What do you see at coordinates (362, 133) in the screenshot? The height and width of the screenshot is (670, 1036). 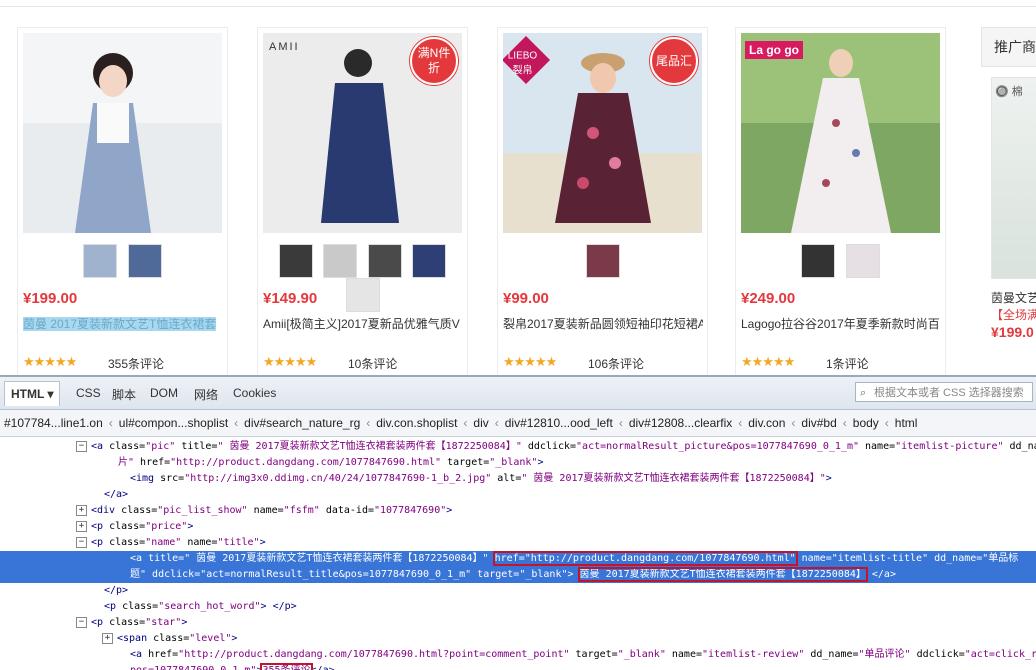 I see `product-image: AMII 满N件 折` at bounding box center [362, 133].